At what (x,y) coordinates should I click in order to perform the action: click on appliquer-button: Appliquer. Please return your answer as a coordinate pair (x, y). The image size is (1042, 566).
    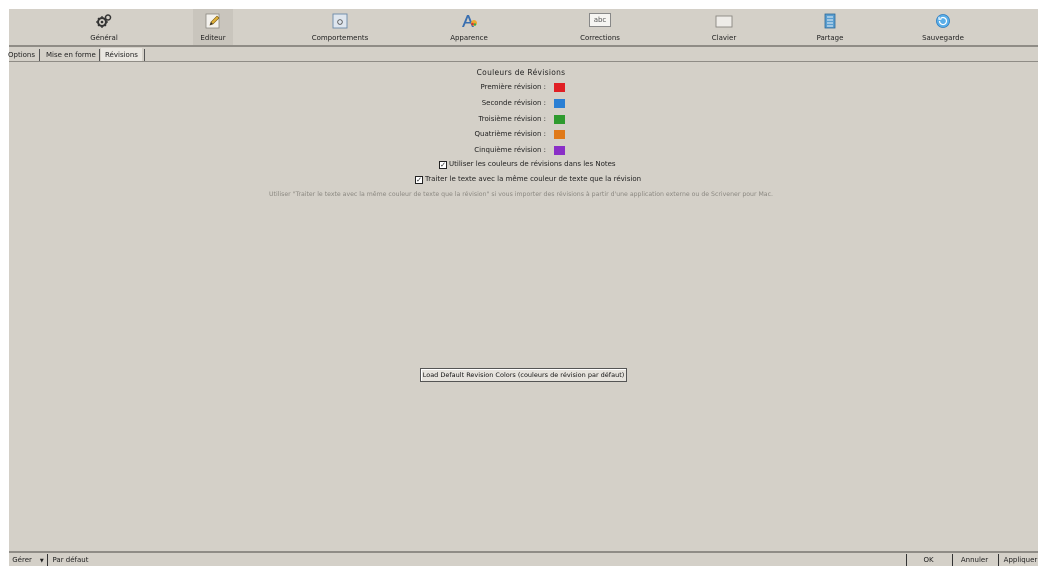
    Looking at the image, I should click on (1020, 560).